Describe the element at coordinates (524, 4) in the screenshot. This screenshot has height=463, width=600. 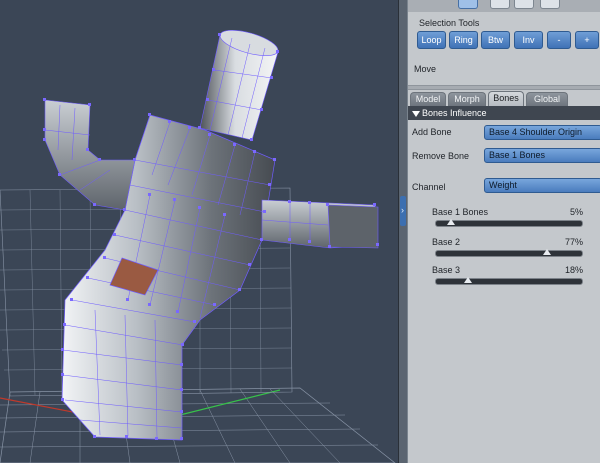
I see `node-icon` at that location.